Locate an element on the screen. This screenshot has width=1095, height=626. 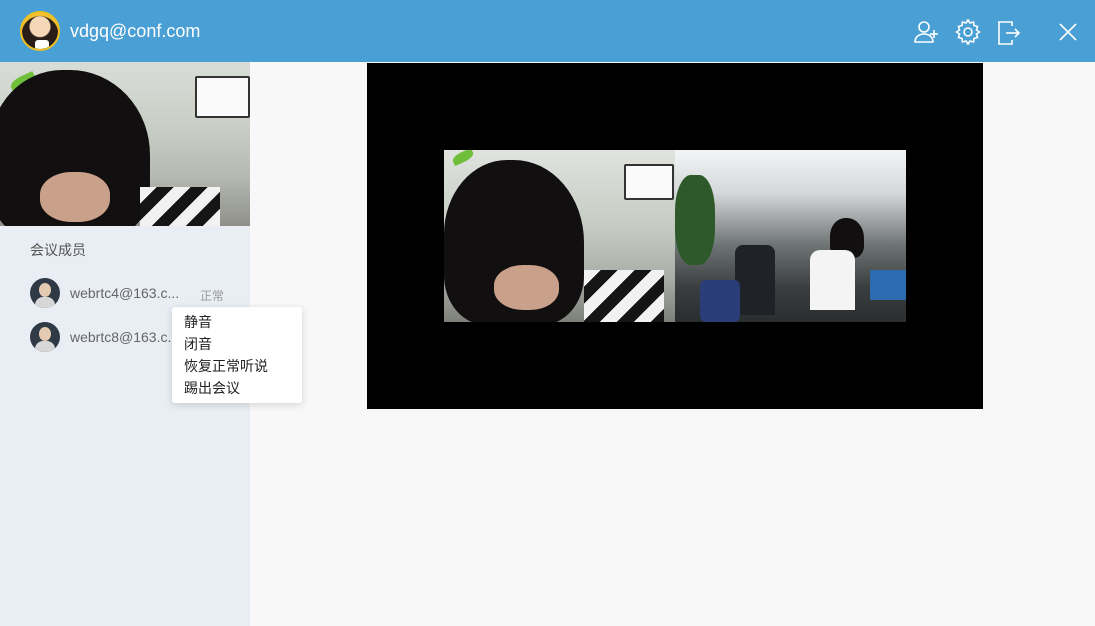
close-icon is located at coordinates (1068, 32).